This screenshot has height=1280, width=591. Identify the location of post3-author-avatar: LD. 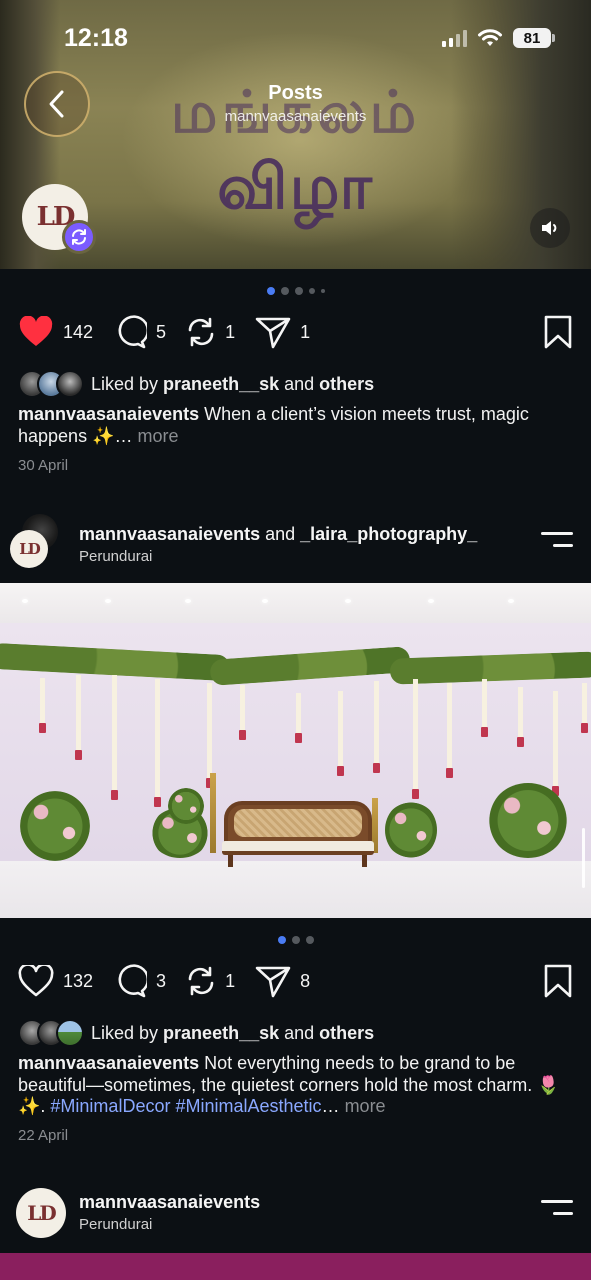
(41, 1213).